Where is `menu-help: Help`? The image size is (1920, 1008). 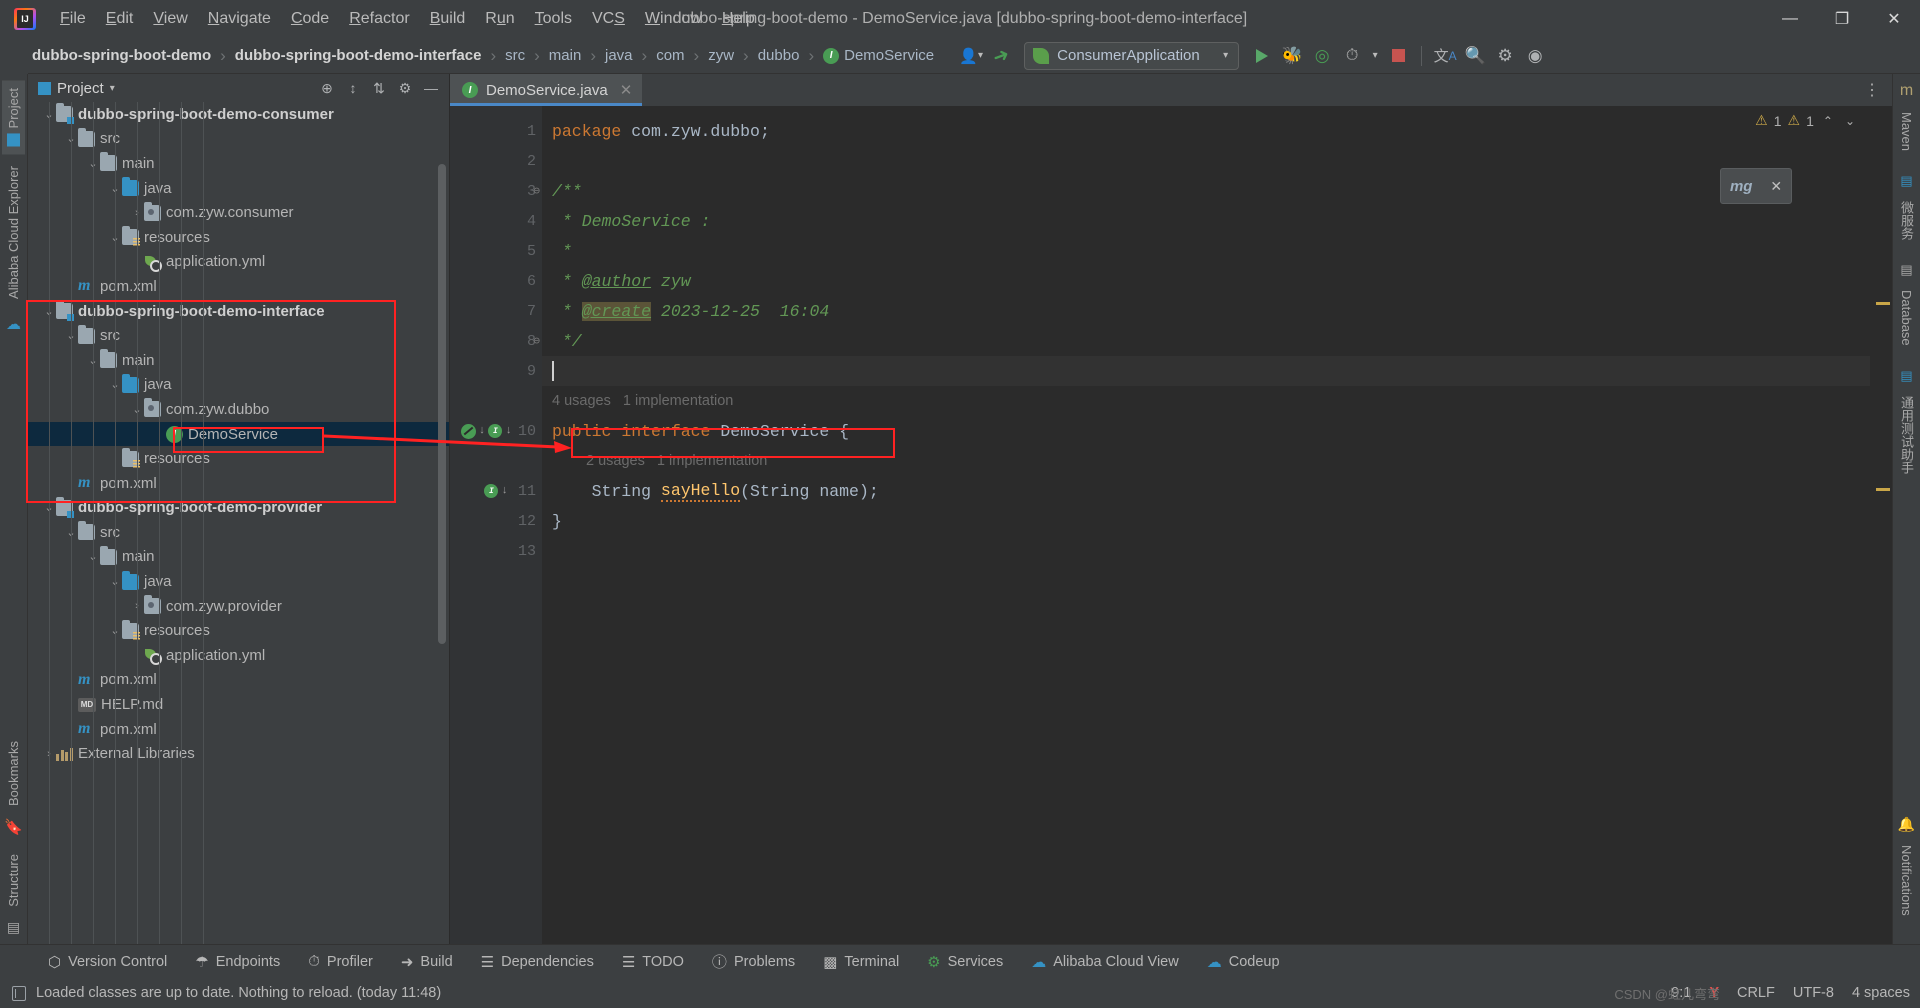 menu-help: Help is located at coordinates (738, 19).